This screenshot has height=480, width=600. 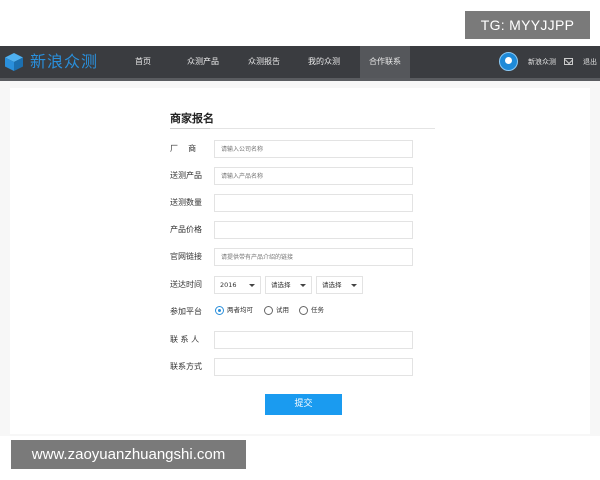 I want to click on mail-icon, so click(x=568, y=61).